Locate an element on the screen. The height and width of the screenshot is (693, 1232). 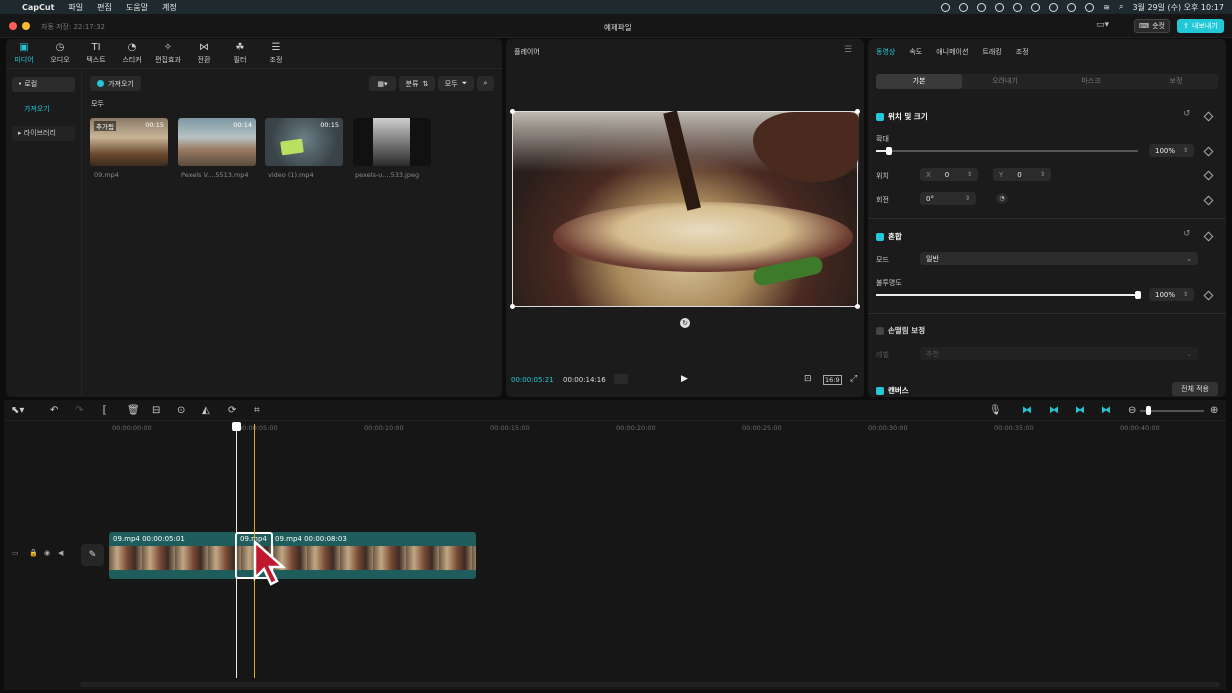
volume-icon: ◀ is located at coordinates (60, 553).